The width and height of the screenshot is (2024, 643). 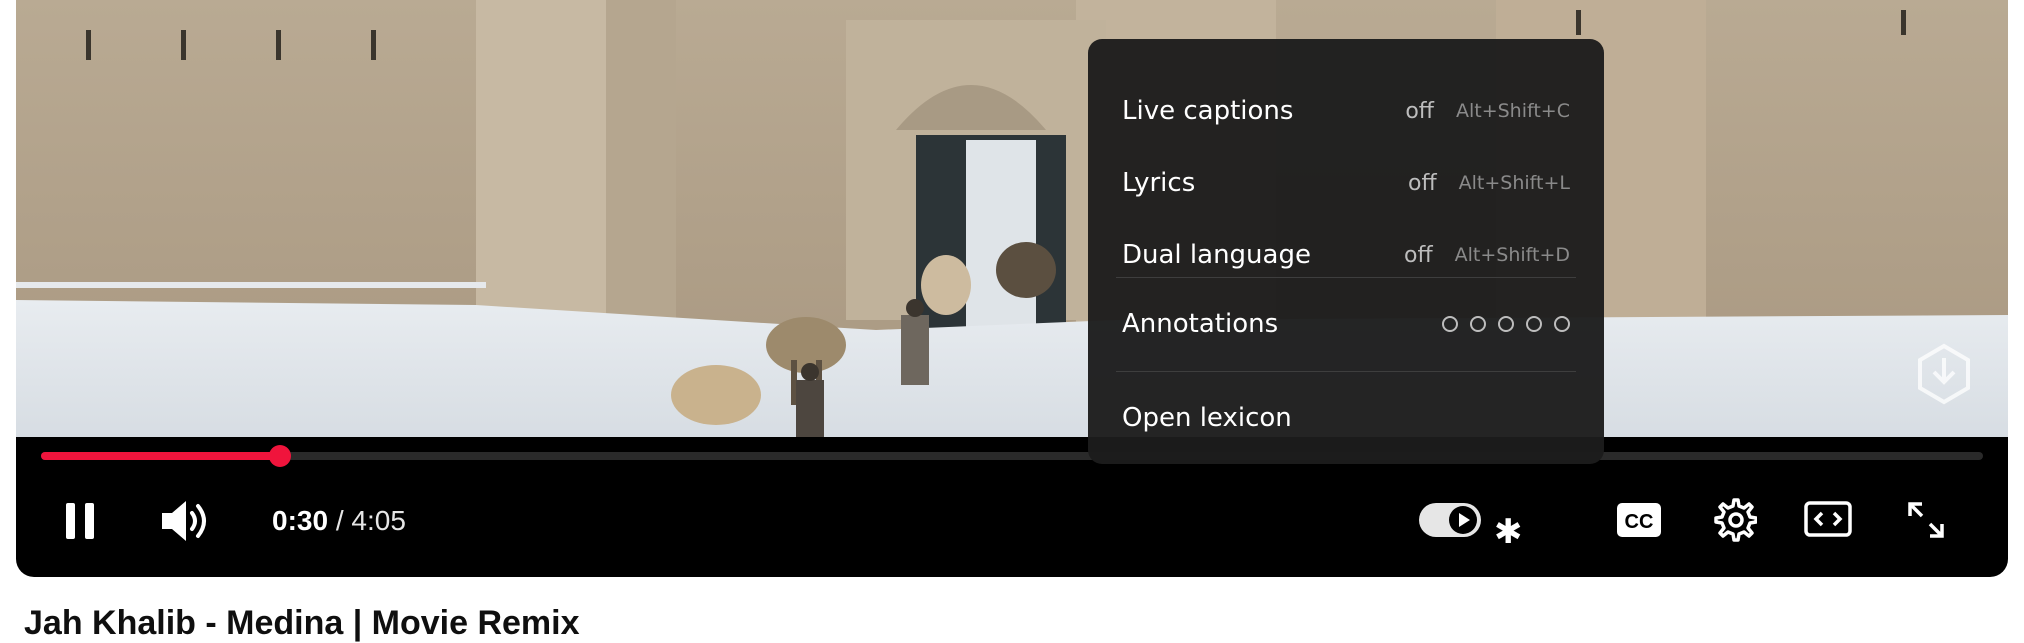 I want to click on theater-icon, so click(x=1828, y=520).